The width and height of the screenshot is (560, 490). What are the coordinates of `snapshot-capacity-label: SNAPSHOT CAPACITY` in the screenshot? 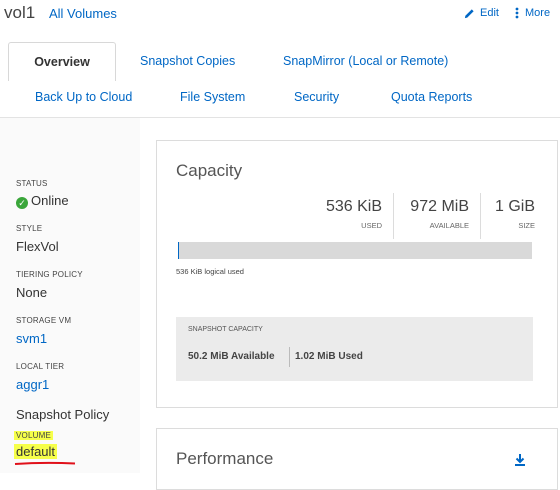 It's located at (225, 329).